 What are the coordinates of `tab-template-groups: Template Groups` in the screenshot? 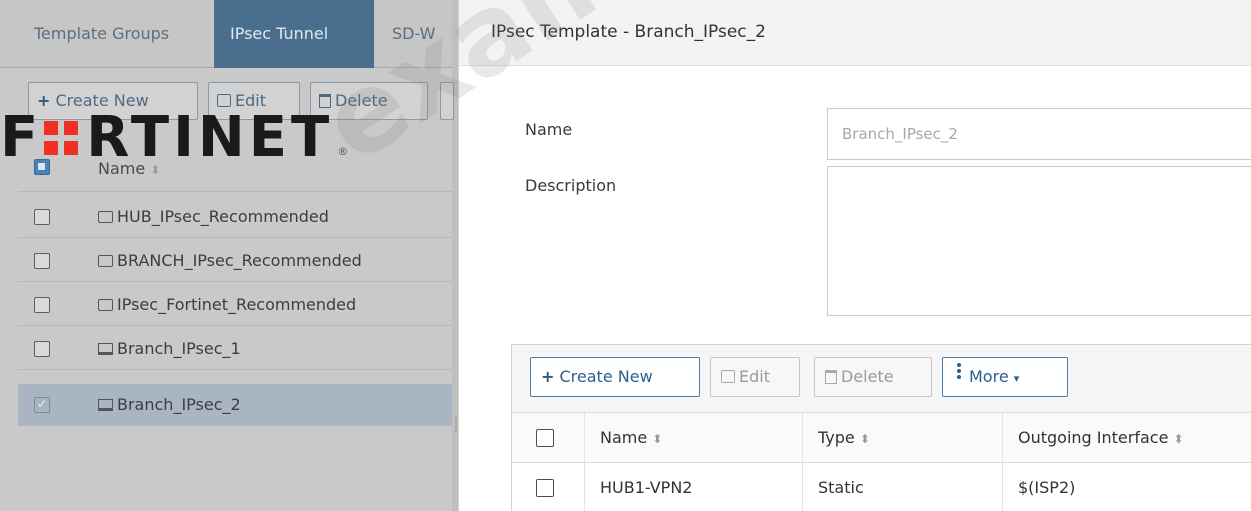 It's located at (101, 34).